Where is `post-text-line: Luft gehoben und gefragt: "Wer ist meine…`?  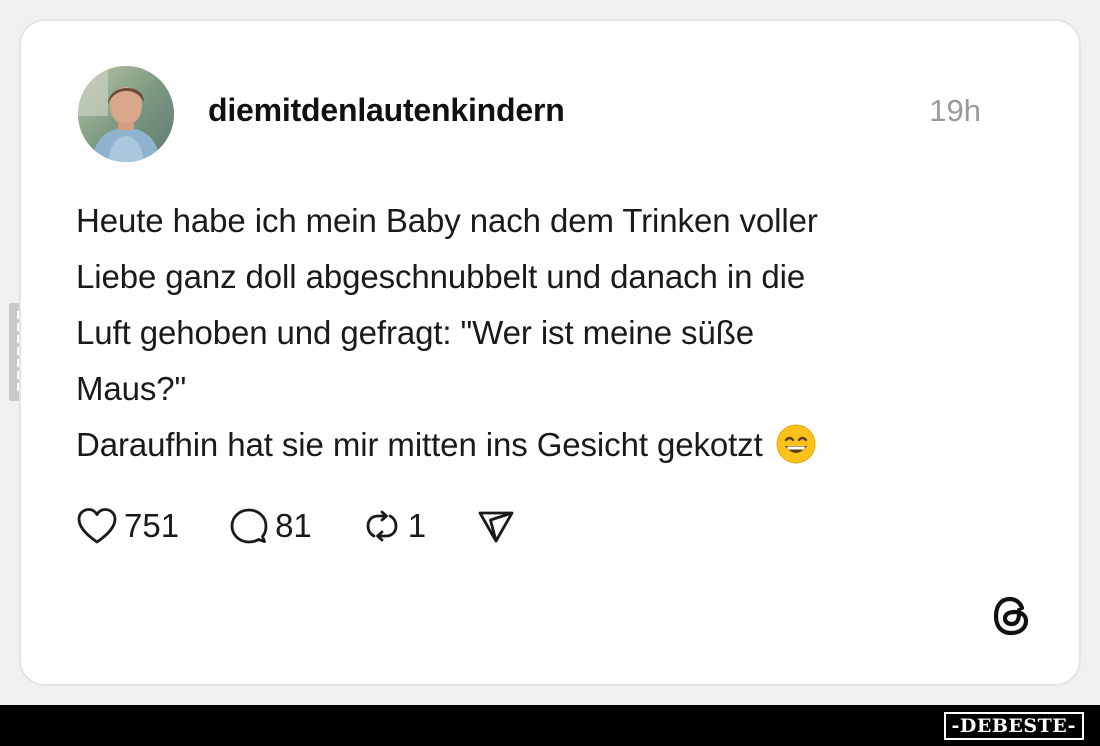 post-text-line: Luft gehoben und gefragt: "Wer ist meine… is located at coordinates (415, 332).